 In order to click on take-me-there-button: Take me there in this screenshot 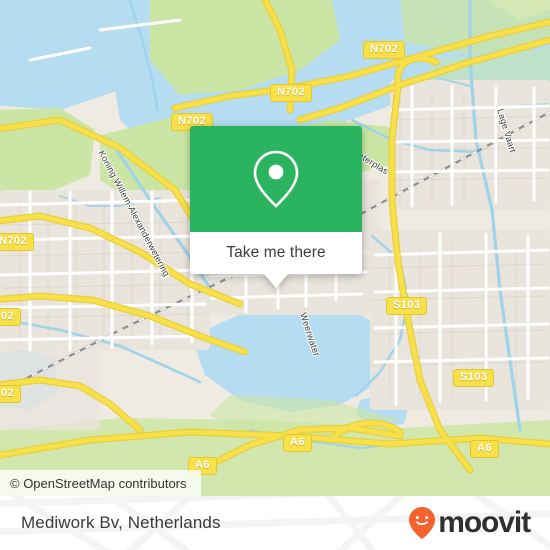, I will do `click(276, 253)`.